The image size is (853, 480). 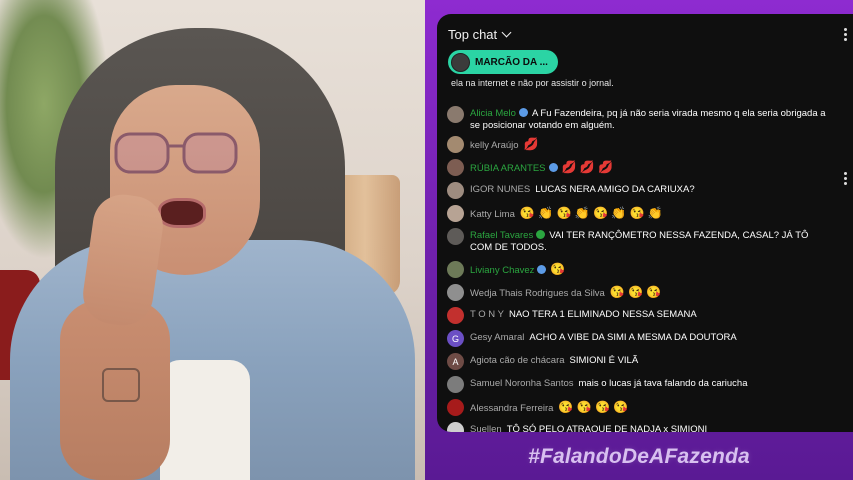 What do you see at coordinates (501, 235) in the screenshot?
I see `author-name: Rafael Tavares` at bounding box center [501, 235].